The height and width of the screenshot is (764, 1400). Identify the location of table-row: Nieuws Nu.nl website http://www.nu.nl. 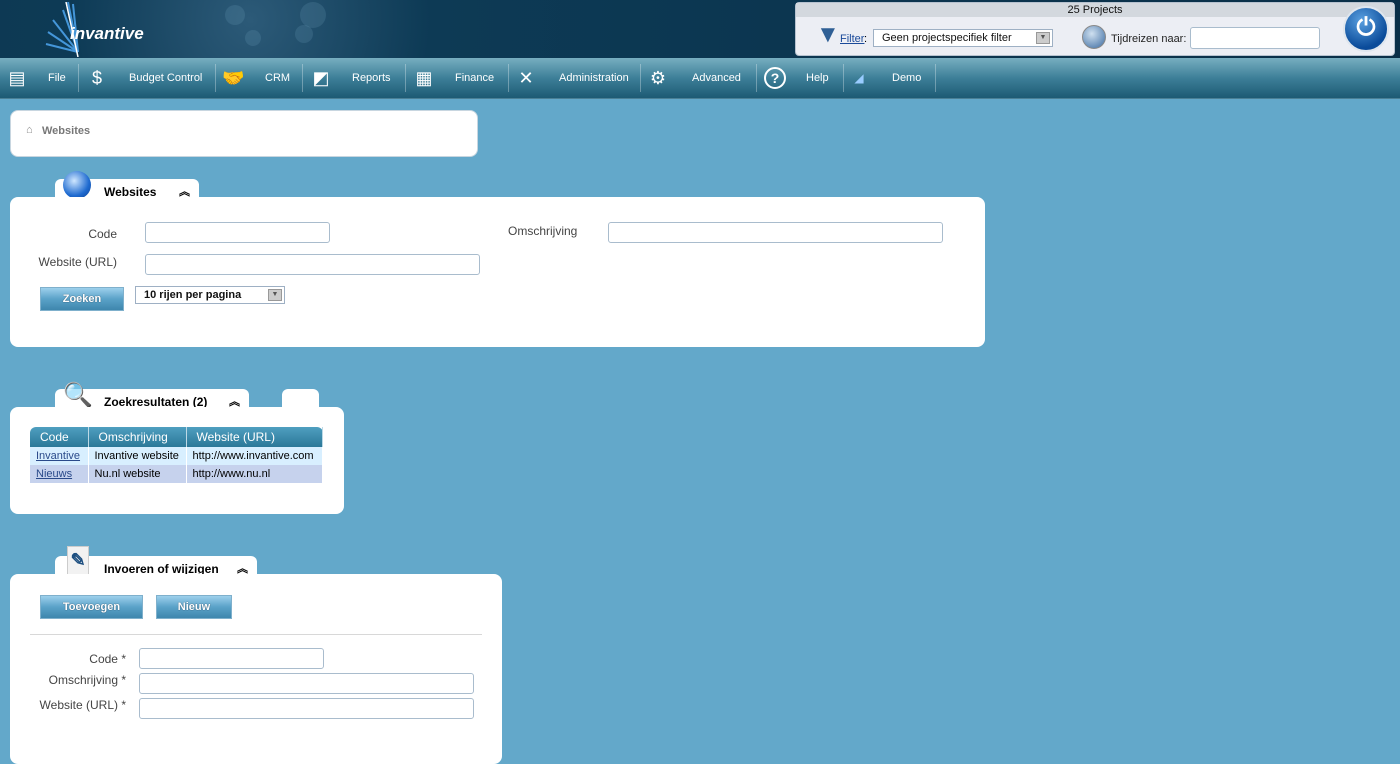
(176, 474).